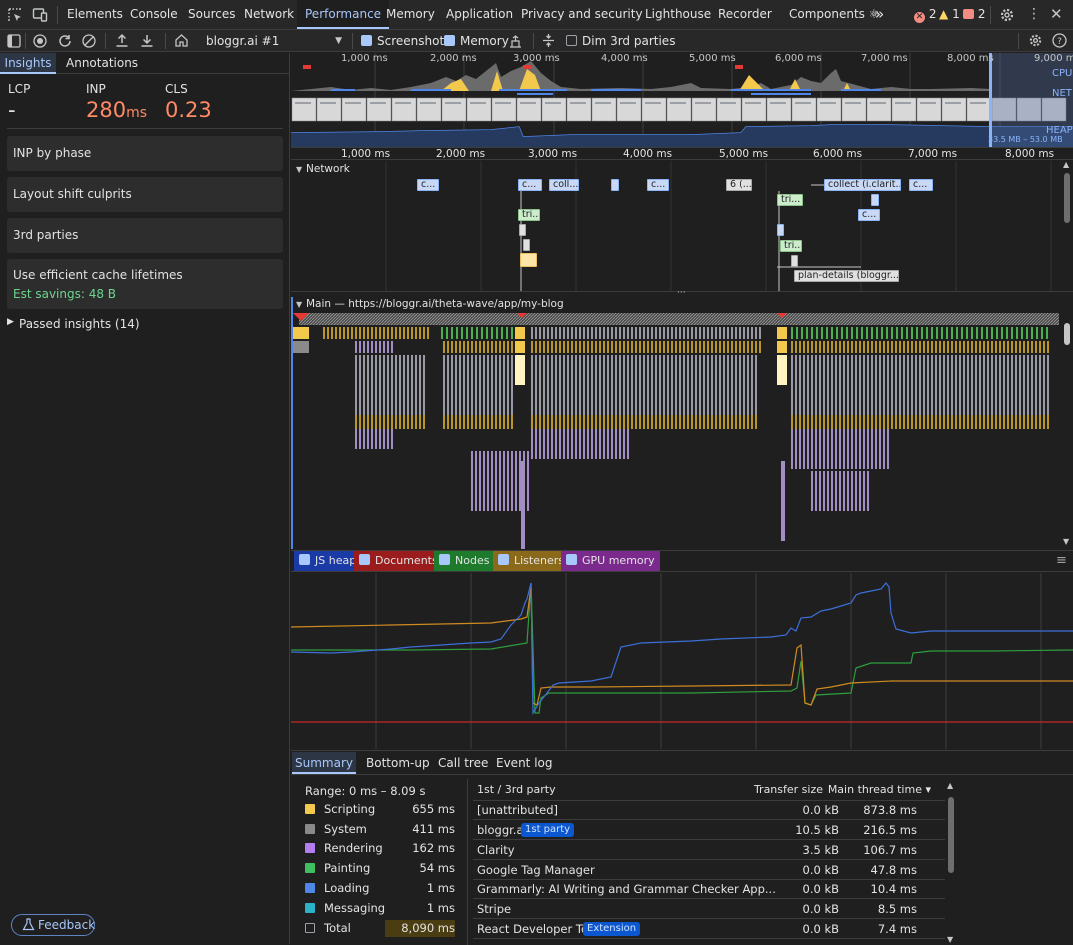 This screenshot has height=945, width=1073. What do you see at coordinates (709, 850) in the screenshot?
I see `table-row: Clarity 3.5 kB 106.7 ms` at bounding box center [709, 850].